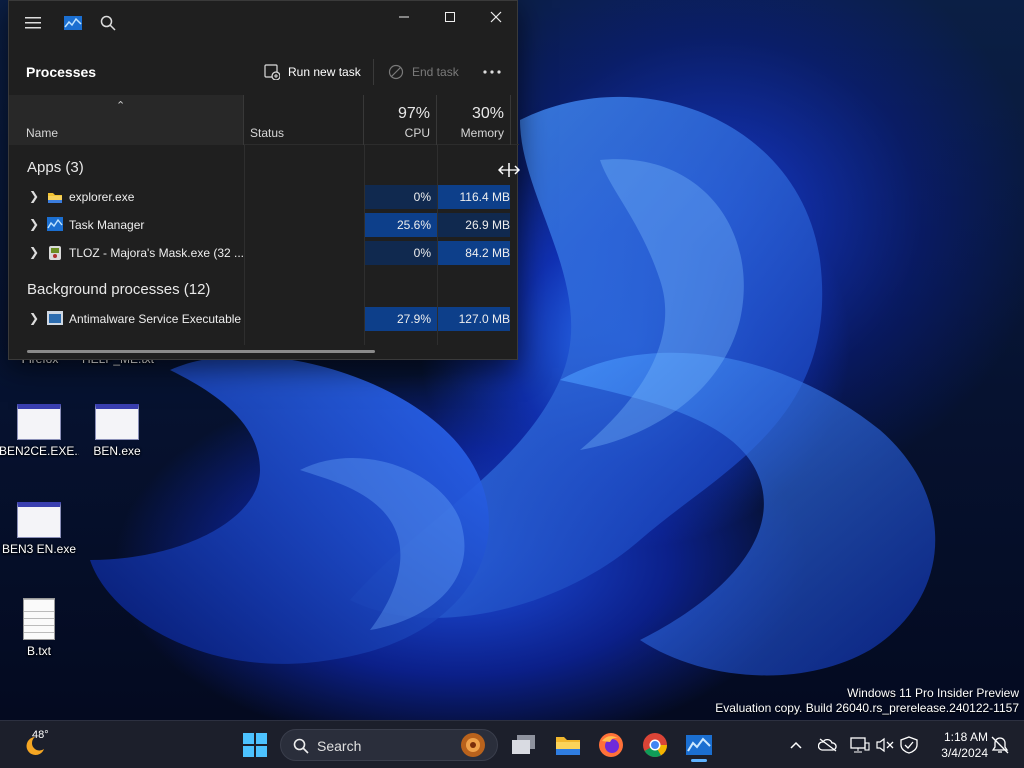  Describe the element at coordinates (509, 170) in the screenshot. I see `resize-cursor-icon` at that location.